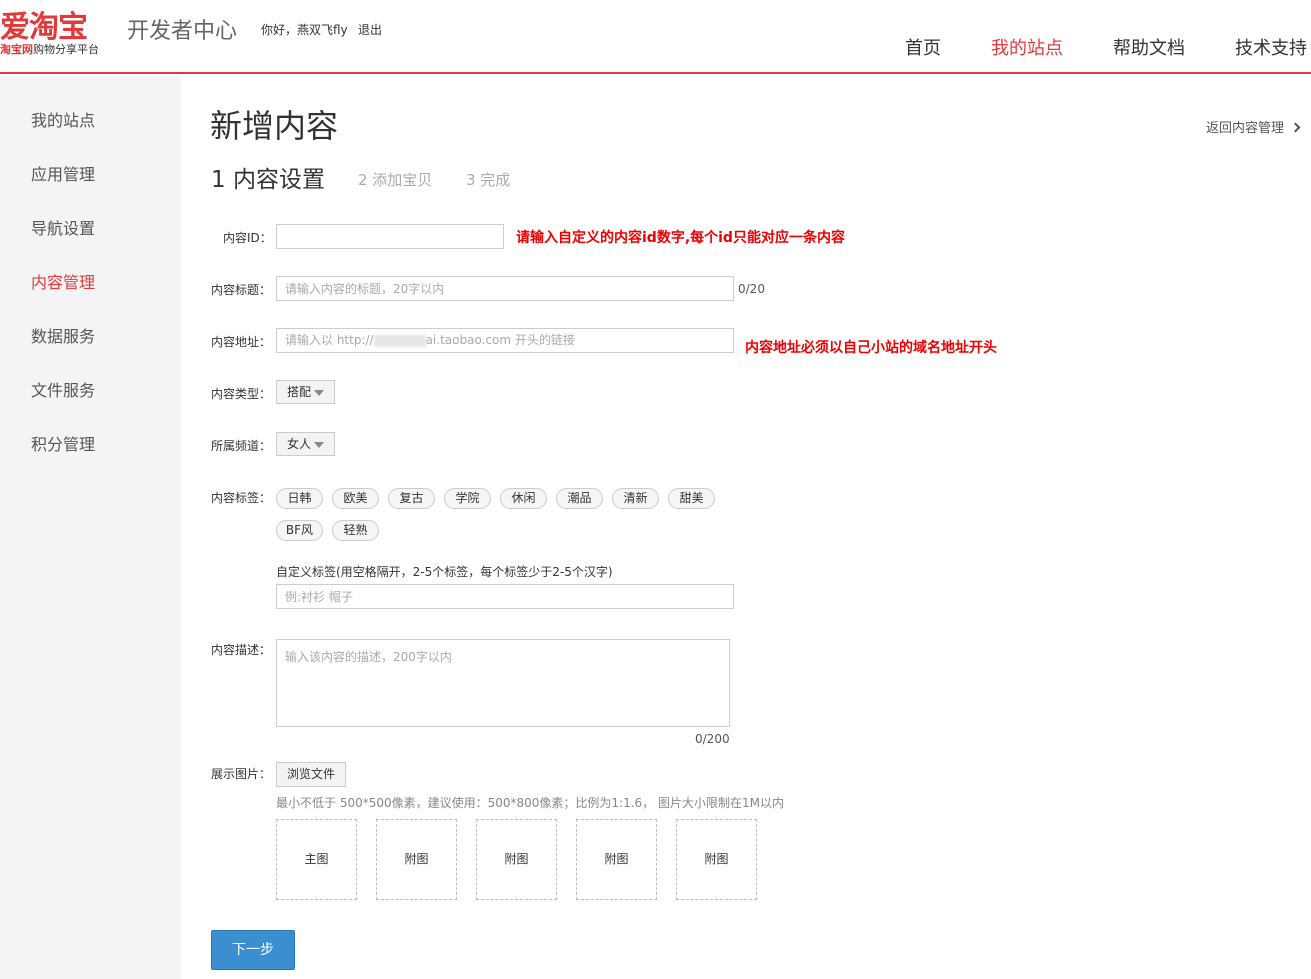 Image resolution: width=1311 pixels, height=979 pixels. What do you see at coordinates (241, 394) in the screenshot?
I see `content-type-label: 内容类型：` at bounding box center [241, 394].